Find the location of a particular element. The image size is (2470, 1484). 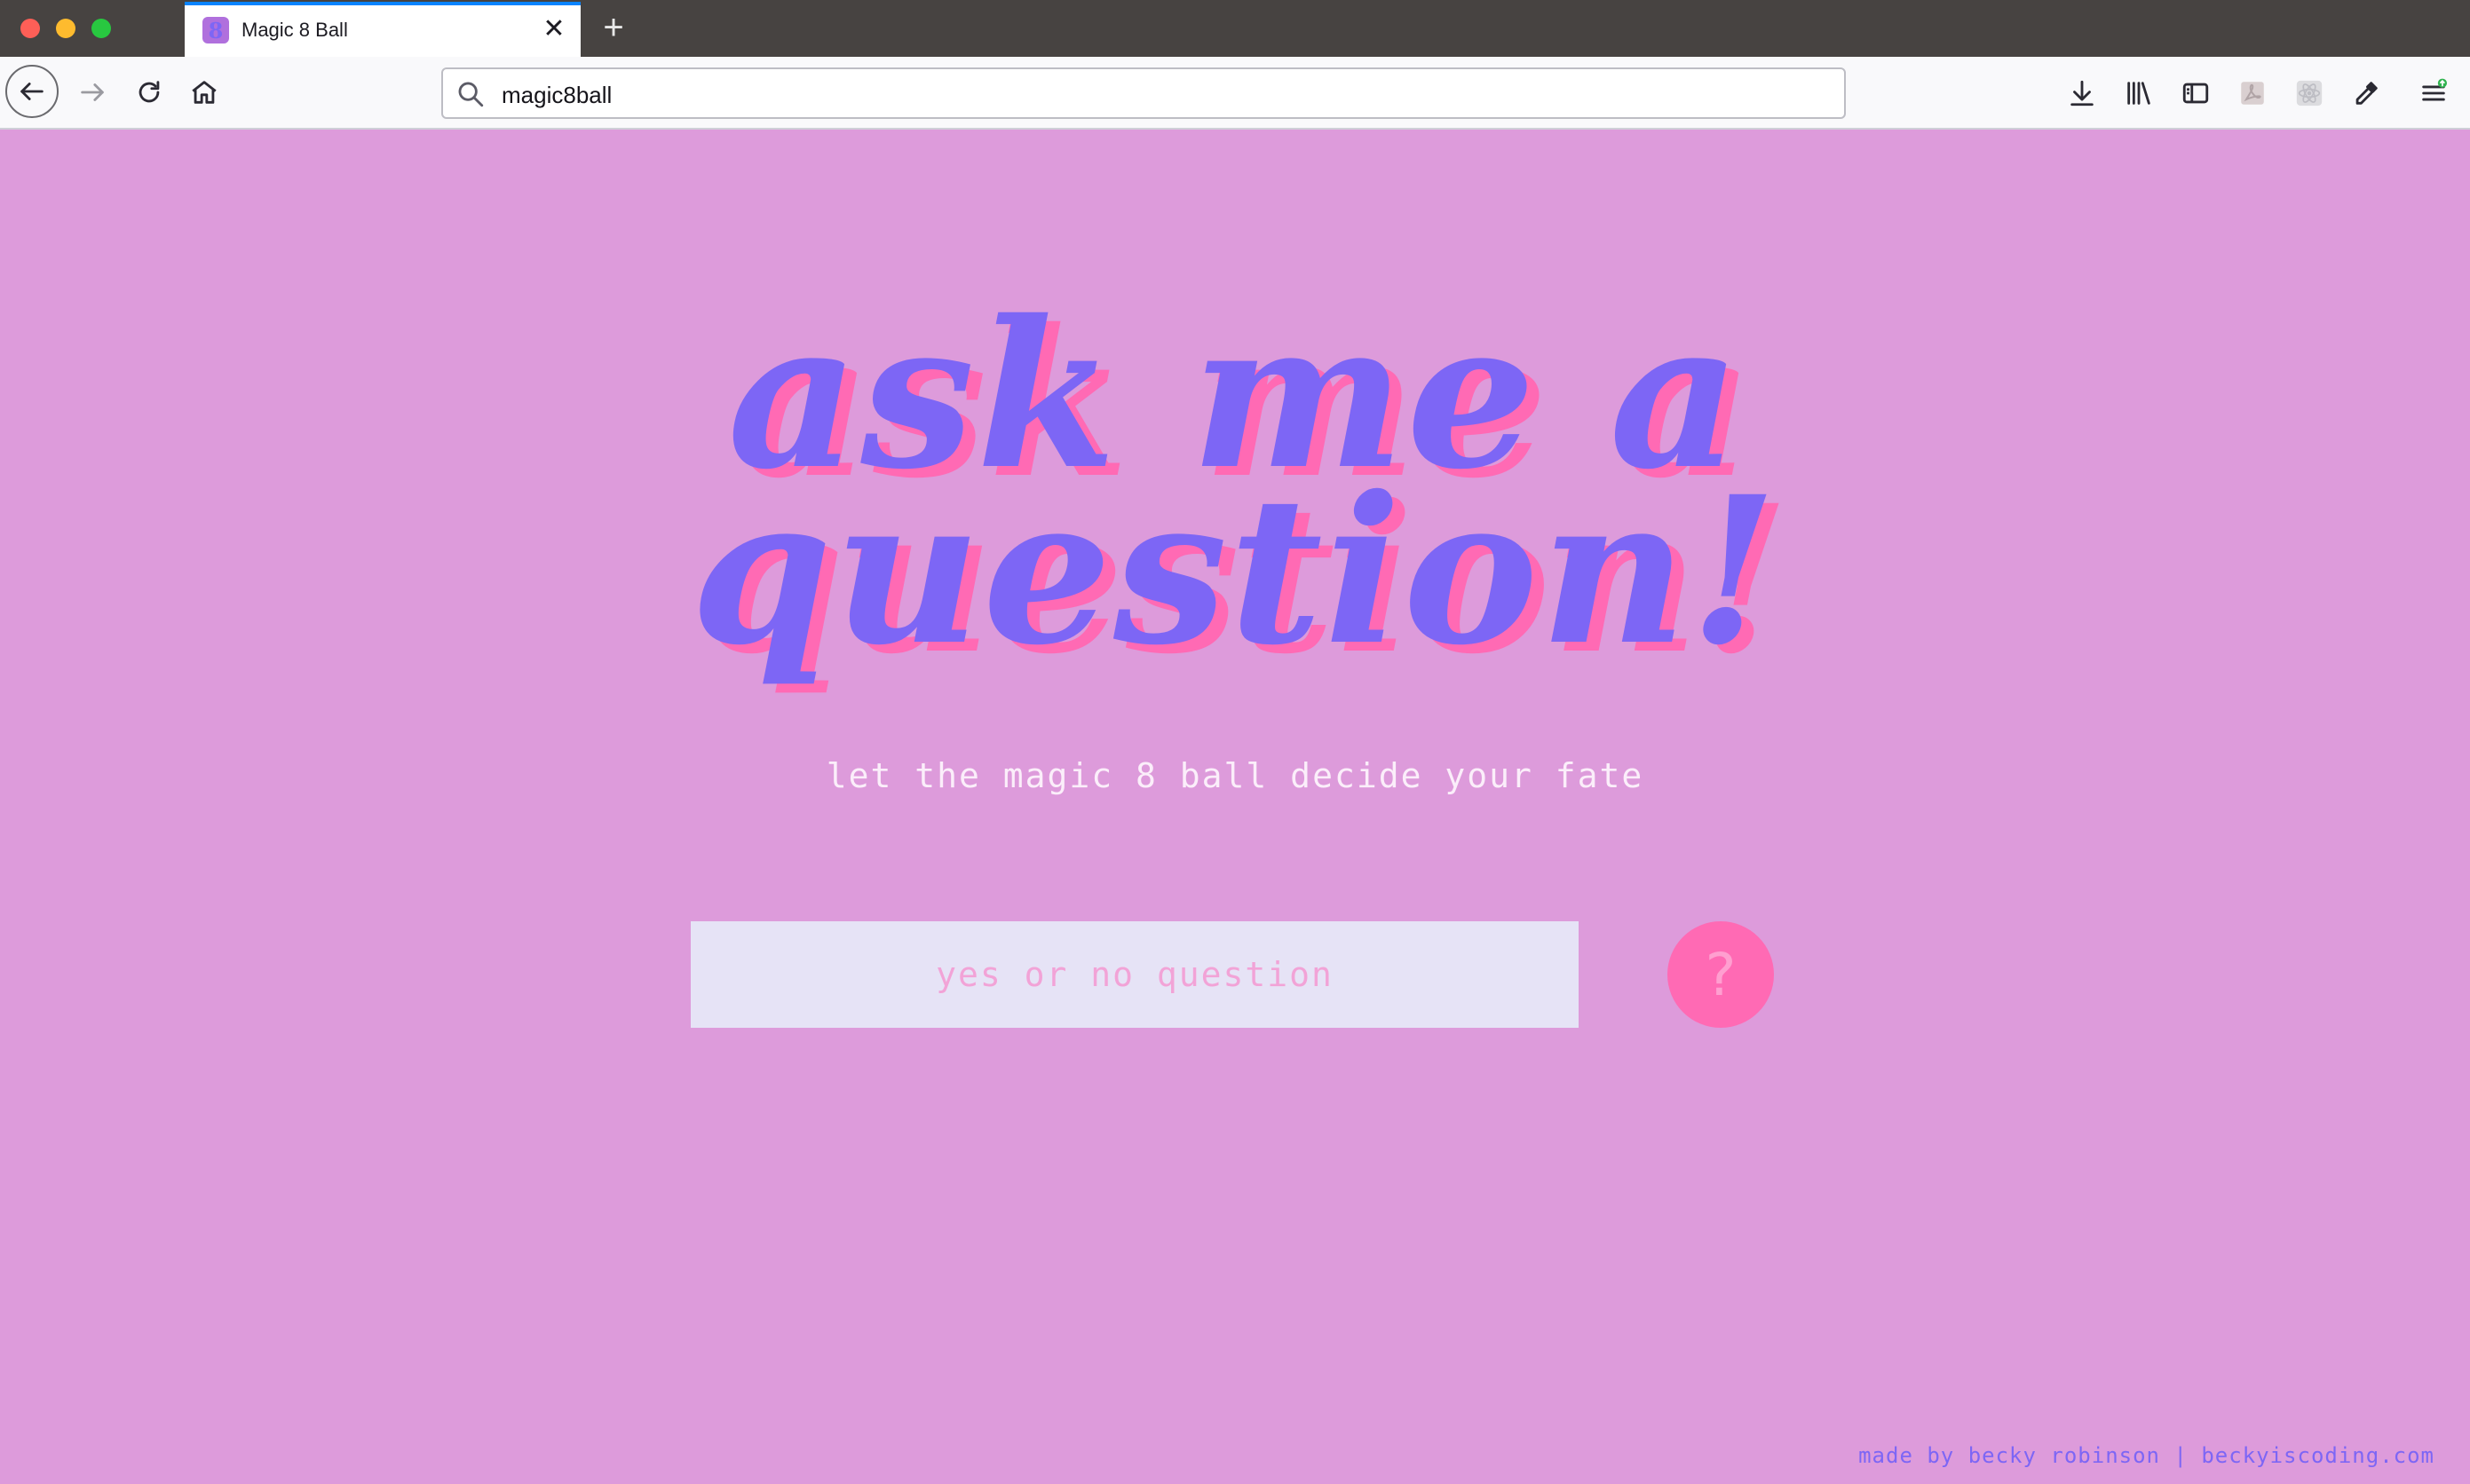

reload-button is located at coordinates (149, 92).